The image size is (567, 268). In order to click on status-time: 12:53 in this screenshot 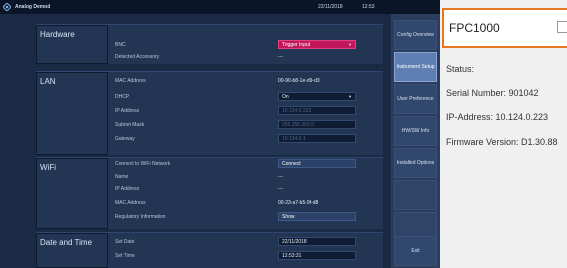, I will do `click(368, 7)`.